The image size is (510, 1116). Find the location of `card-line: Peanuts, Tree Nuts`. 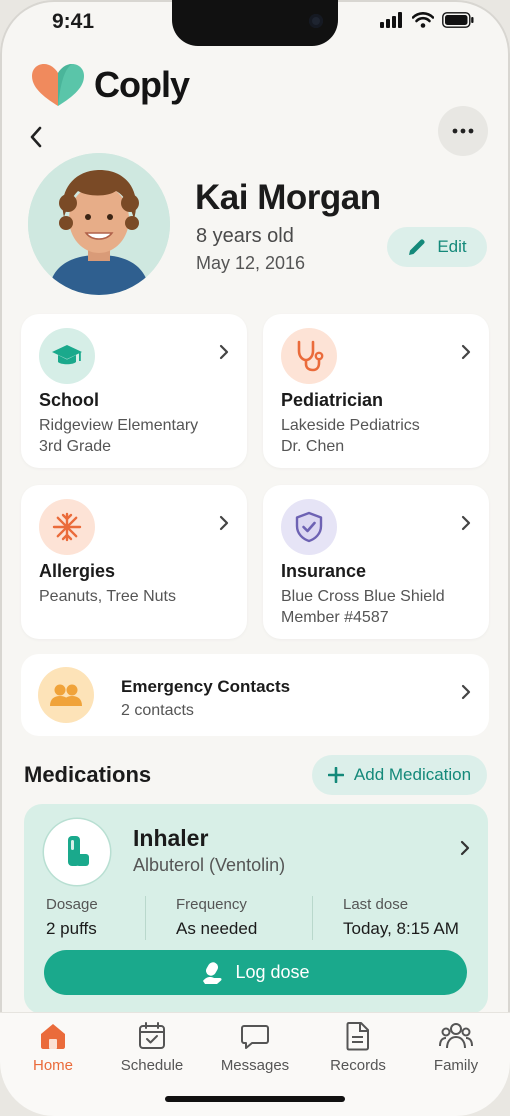

card-line: Peanuts, Tree Nuts is located at coordinates (107, 596).